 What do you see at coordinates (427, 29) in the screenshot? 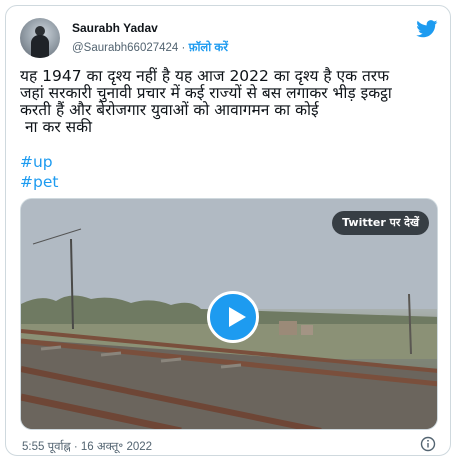
I see `twitter-bird-icon` at bounding box center [427, 29].